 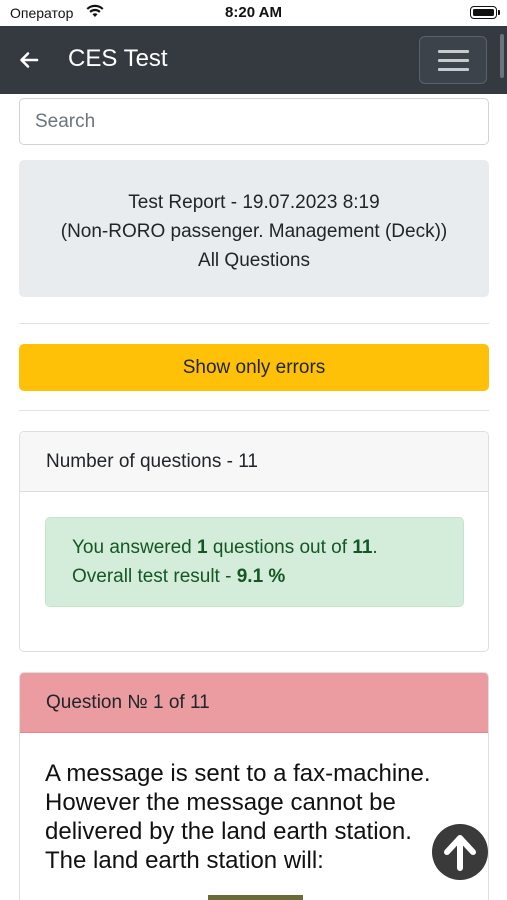 I want to click on answered-count: 1, so click(x=202, y=547).